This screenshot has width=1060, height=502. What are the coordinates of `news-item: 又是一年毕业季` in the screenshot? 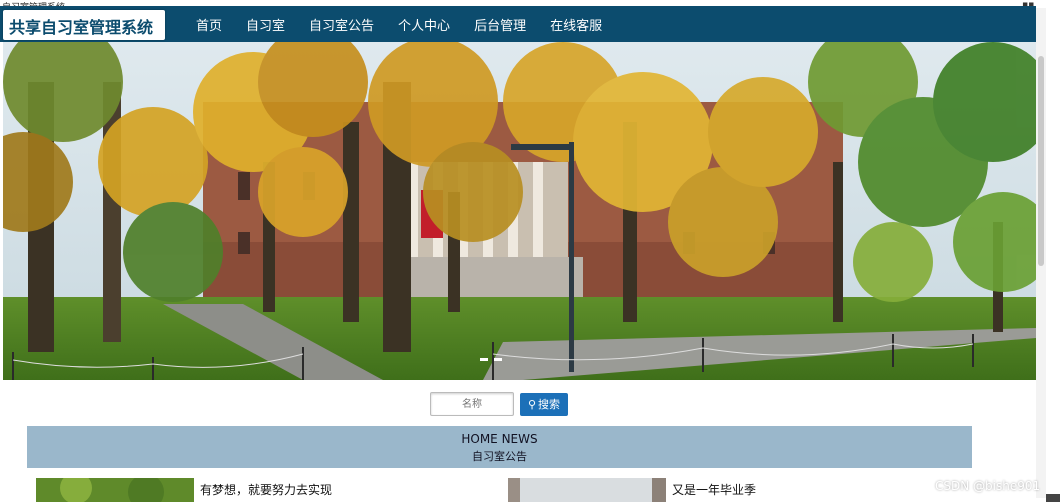 It's located at (632, 490).